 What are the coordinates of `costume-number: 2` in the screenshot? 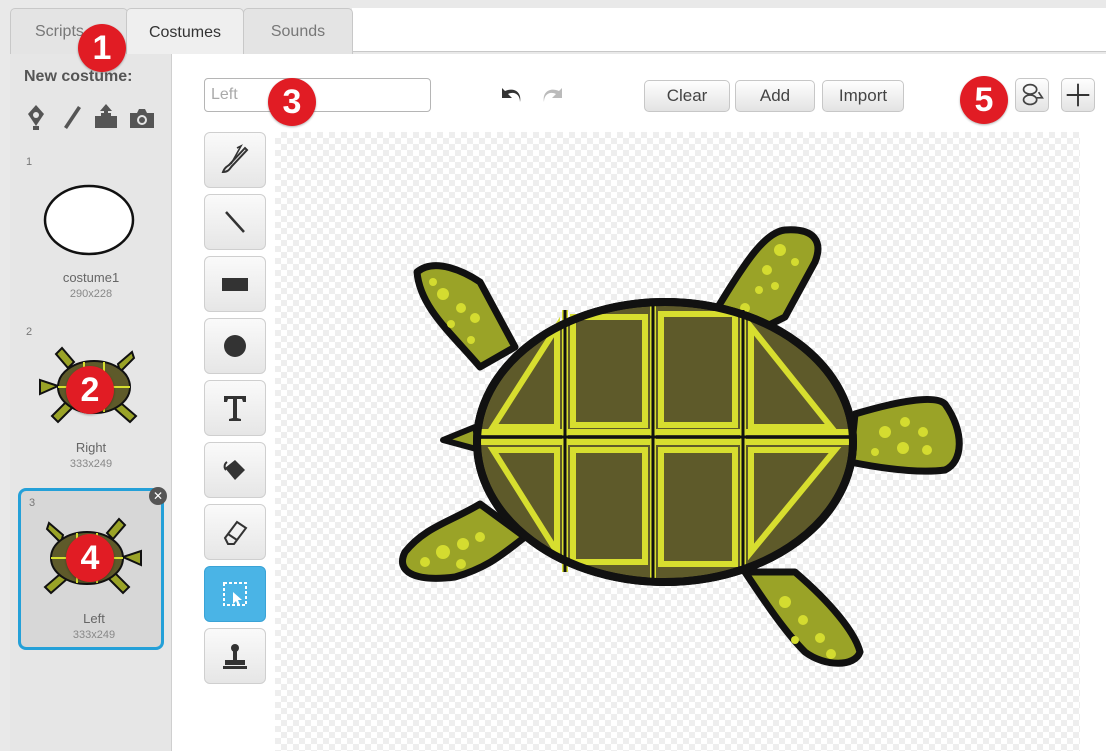 It's located at (29, 332).